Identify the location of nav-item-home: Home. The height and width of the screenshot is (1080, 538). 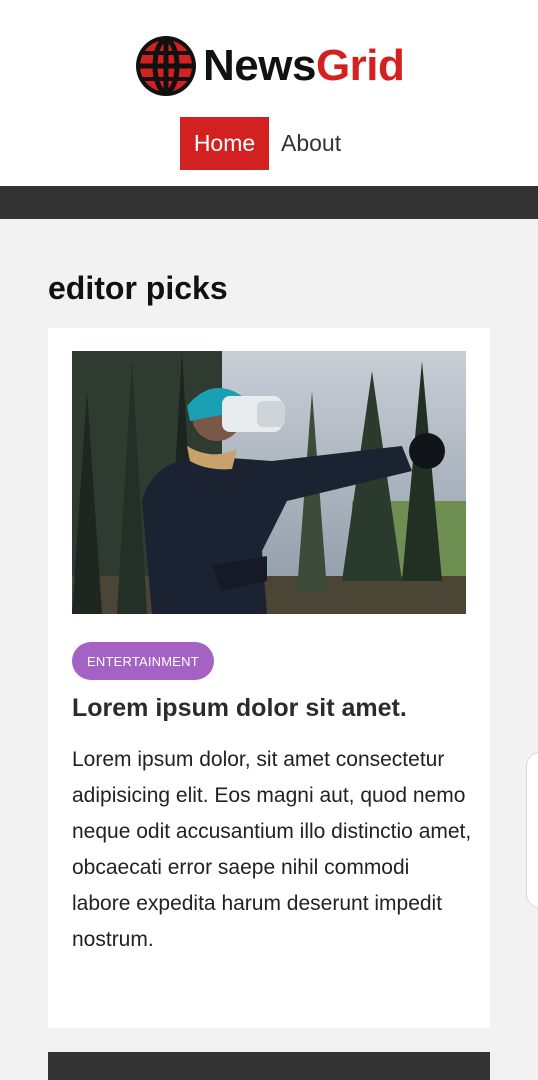
(224, 143).